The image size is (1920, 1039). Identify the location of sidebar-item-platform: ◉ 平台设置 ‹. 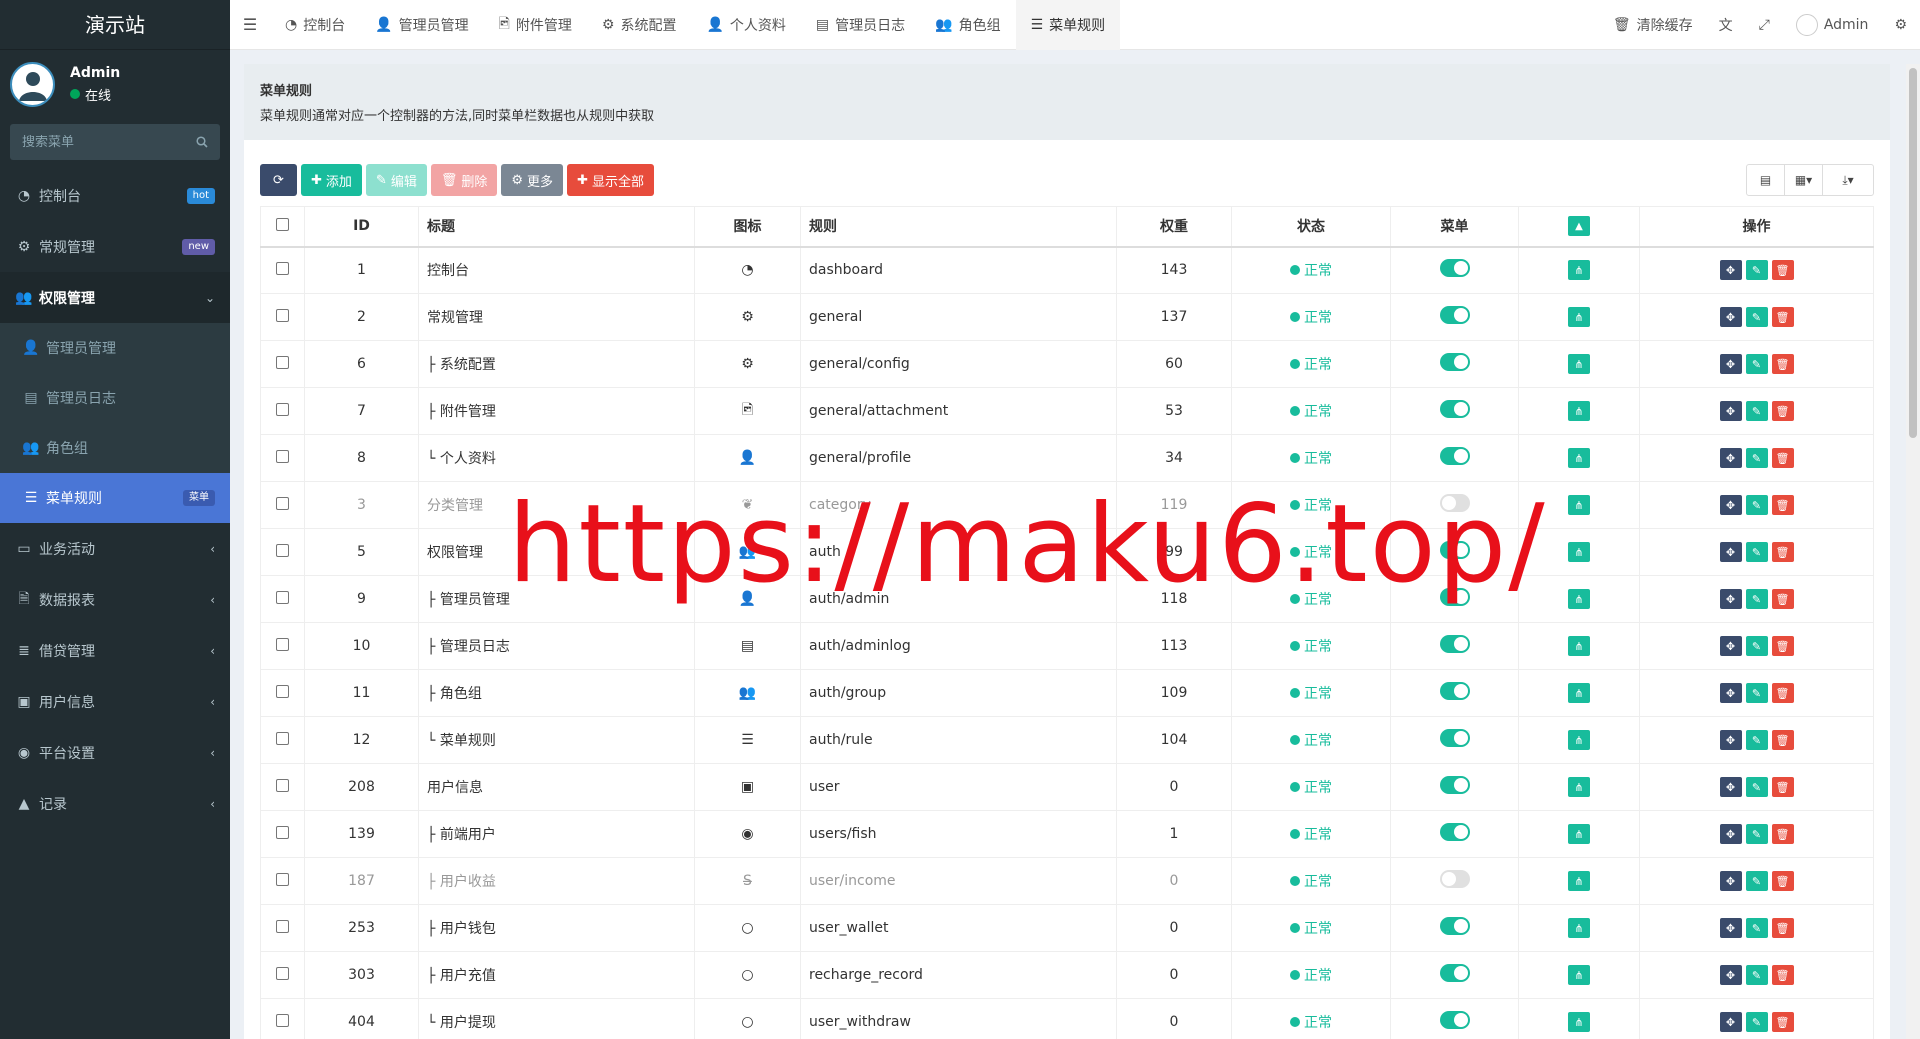
(115, 752).